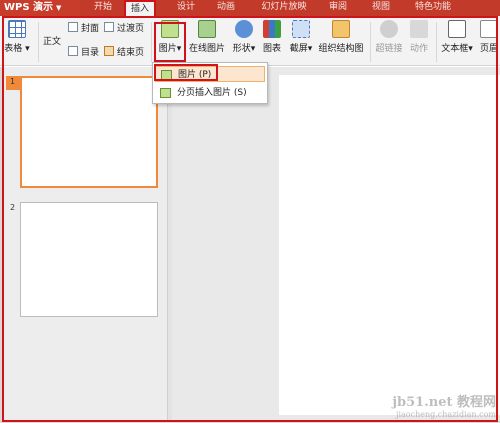  What do you see at coordinates (301, 29) in the screenshot?
I see `screenshot-icon` at bounding box center [301, 29].